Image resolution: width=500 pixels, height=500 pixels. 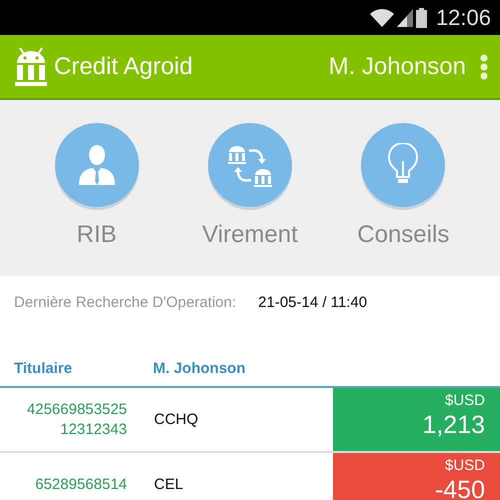 I want to click on amount-value: 1,213, so click(x=453, y=425).